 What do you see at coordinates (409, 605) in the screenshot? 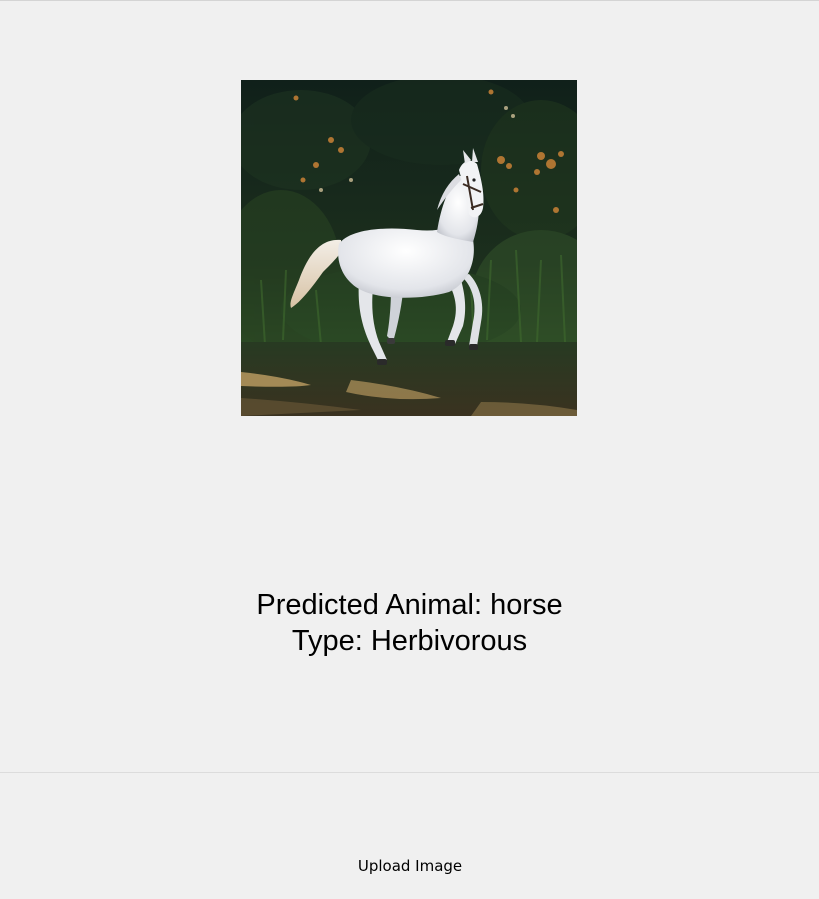
I see `predicted-animal-label: Predicted Animal: horse` at bounding box center [409, 605].